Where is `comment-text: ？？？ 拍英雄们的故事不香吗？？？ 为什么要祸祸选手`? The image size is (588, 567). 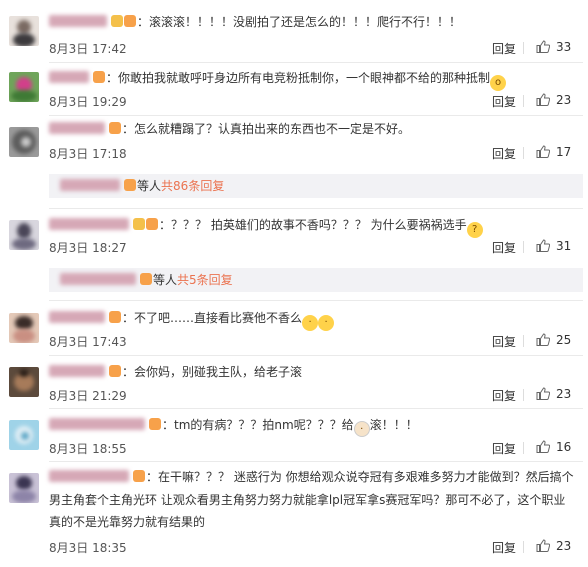 comment-text: ？？？ 拍英雄们的故事不香吗？？？ 为什么要祸祸选手 is located at coordinates (319, 225).